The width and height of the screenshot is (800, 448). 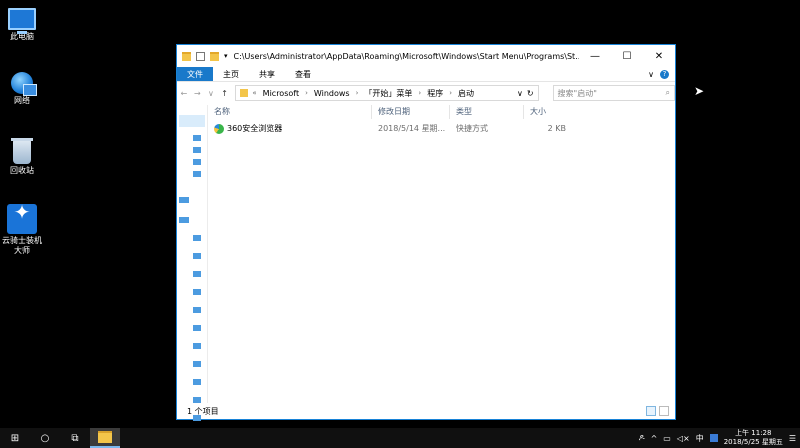 I want to click on taskbar-file-explorer, so click(x=105, y=438).